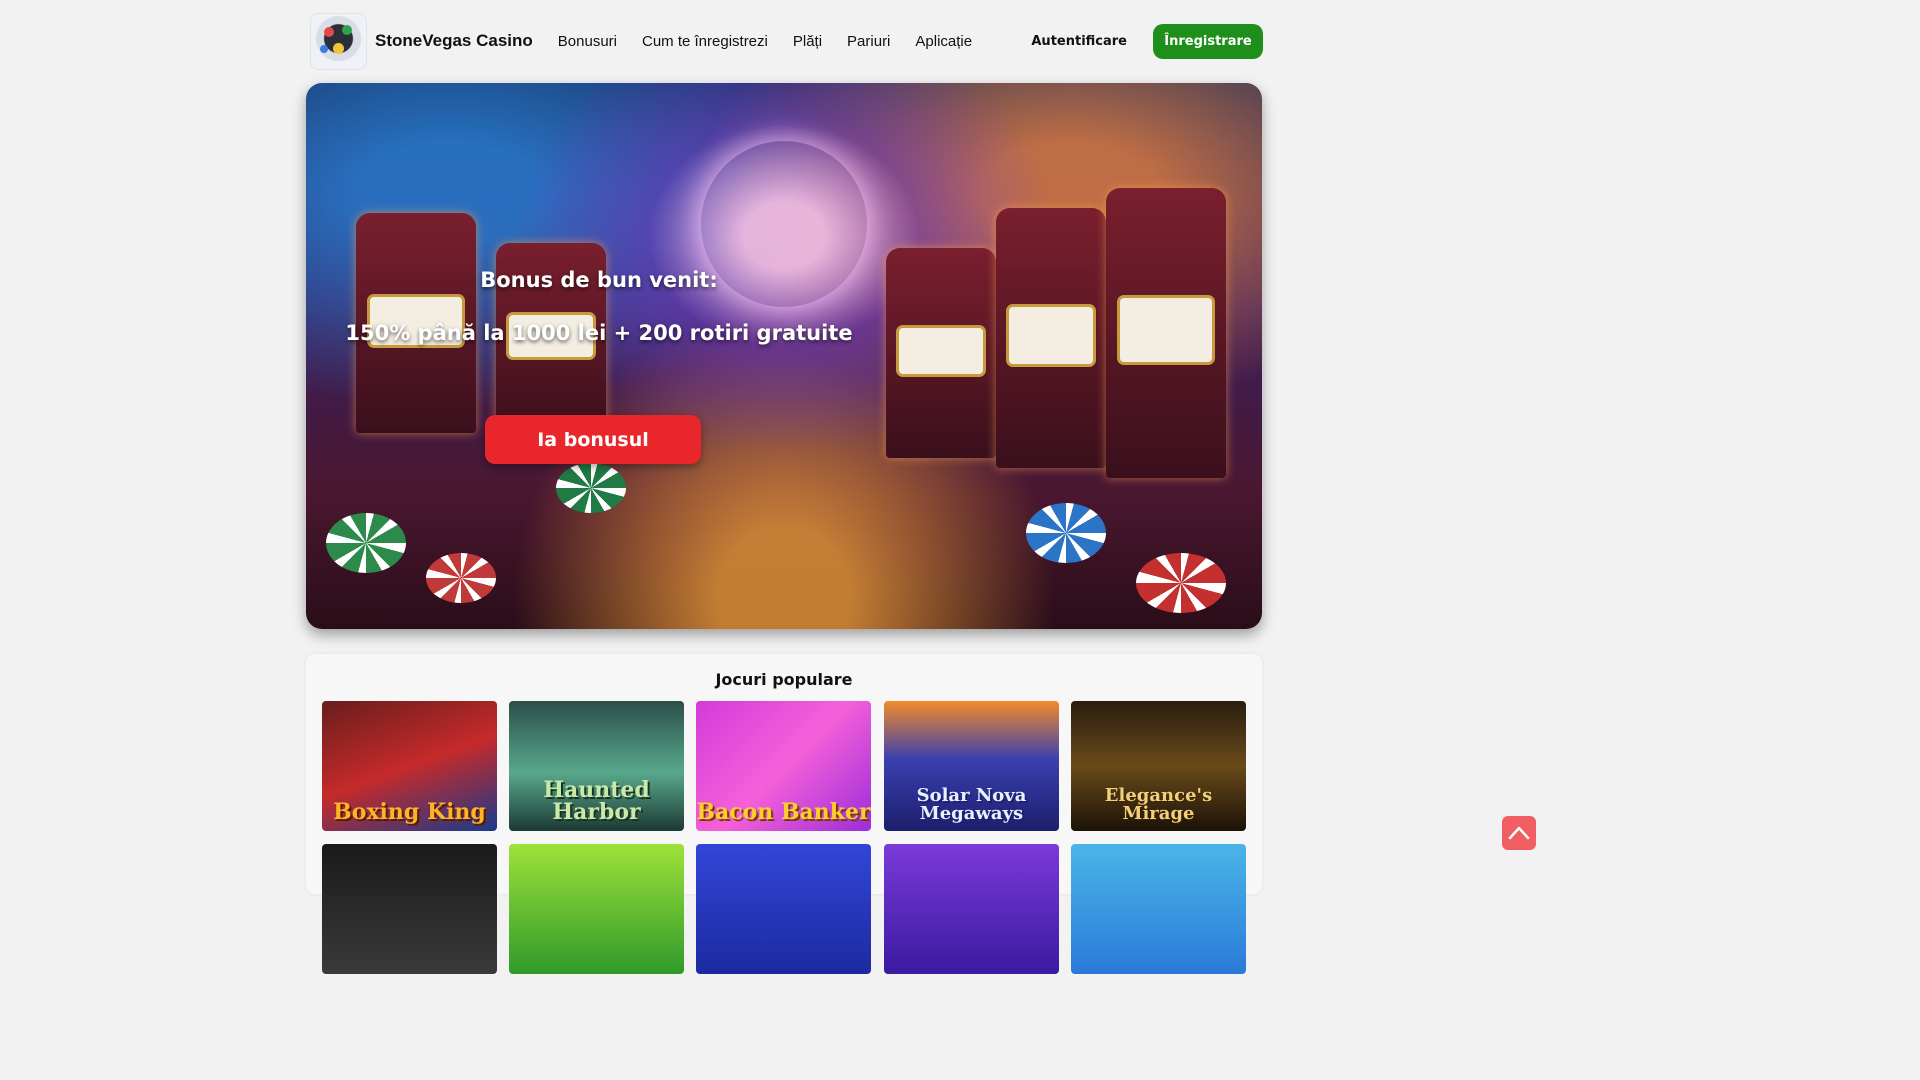  I want to click on scroll-to-top-button, so click(1519, 833).